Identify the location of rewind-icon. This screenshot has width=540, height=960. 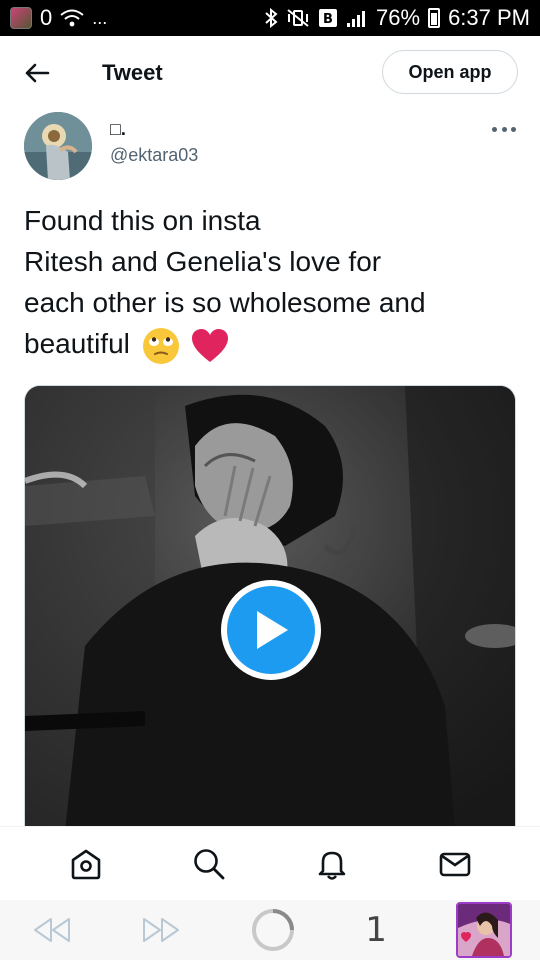
(52, 930).